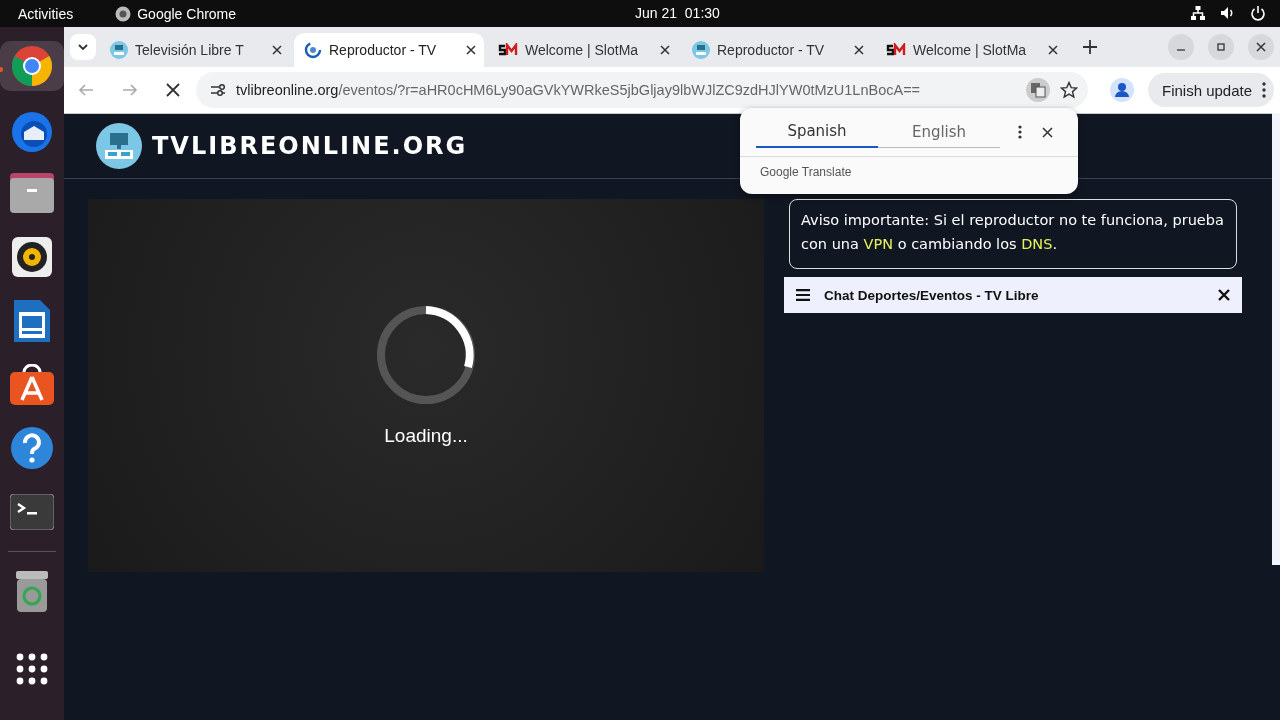 The image size is (1280, 720). I want to click on site-settings-icon, so click(218, 90).